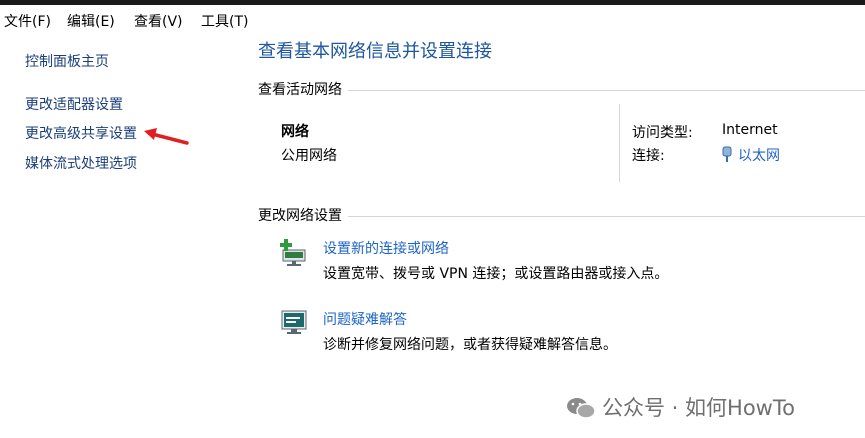 The image size is (865, 438). Describe the element at coordinates (750, 130) in the screenshot. I see `access-type-value: Internet` at that location.